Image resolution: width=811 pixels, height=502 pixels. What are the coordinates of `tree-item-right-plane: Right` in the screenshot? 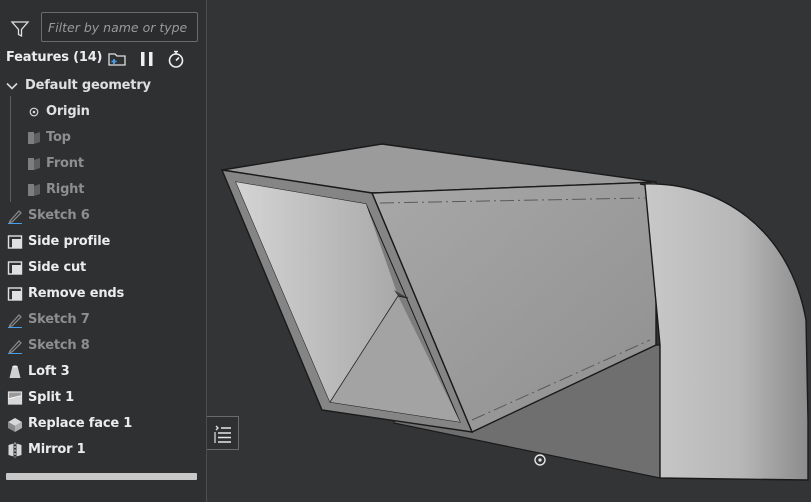 It's located at (103, 190).